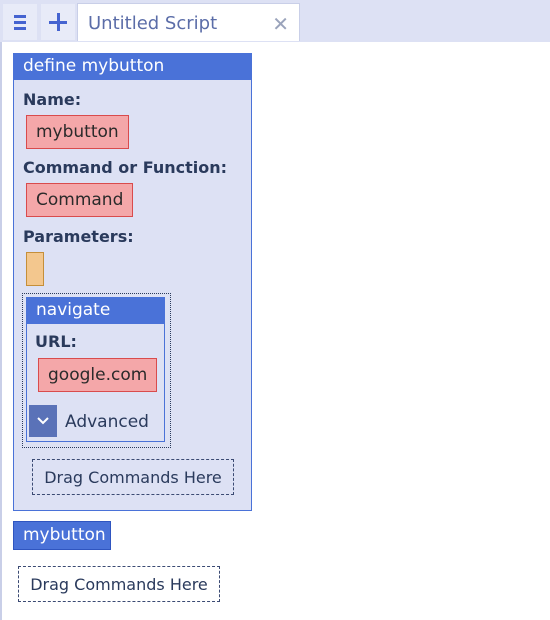  I want to click on tab-title: Untitled Script, so click(153, 23).